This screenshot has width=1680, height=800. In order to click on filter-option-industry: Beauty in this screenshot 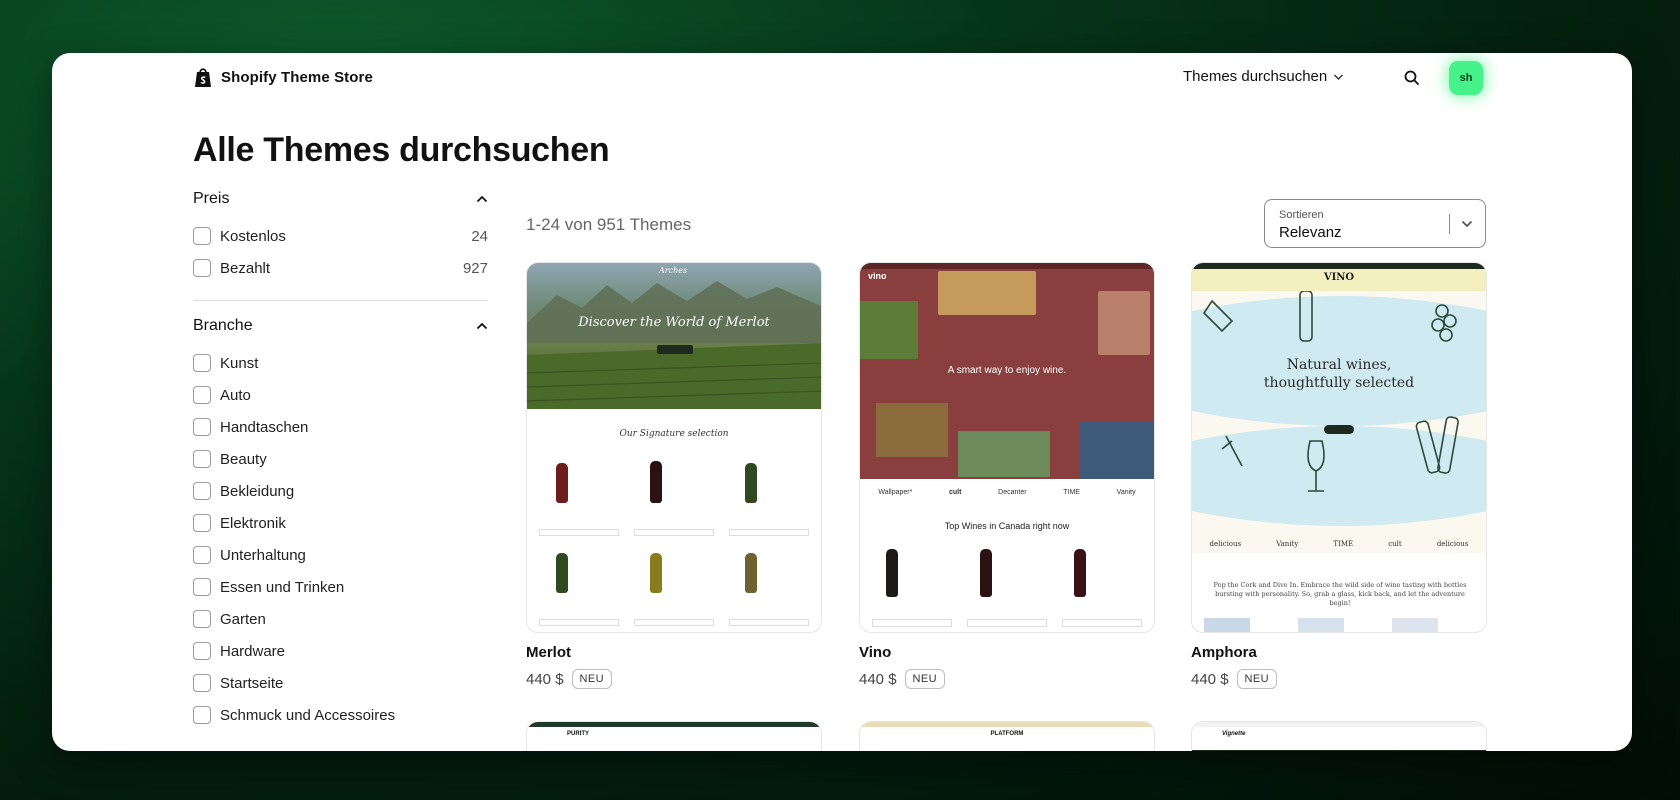, I will do `click(340, 459)`.